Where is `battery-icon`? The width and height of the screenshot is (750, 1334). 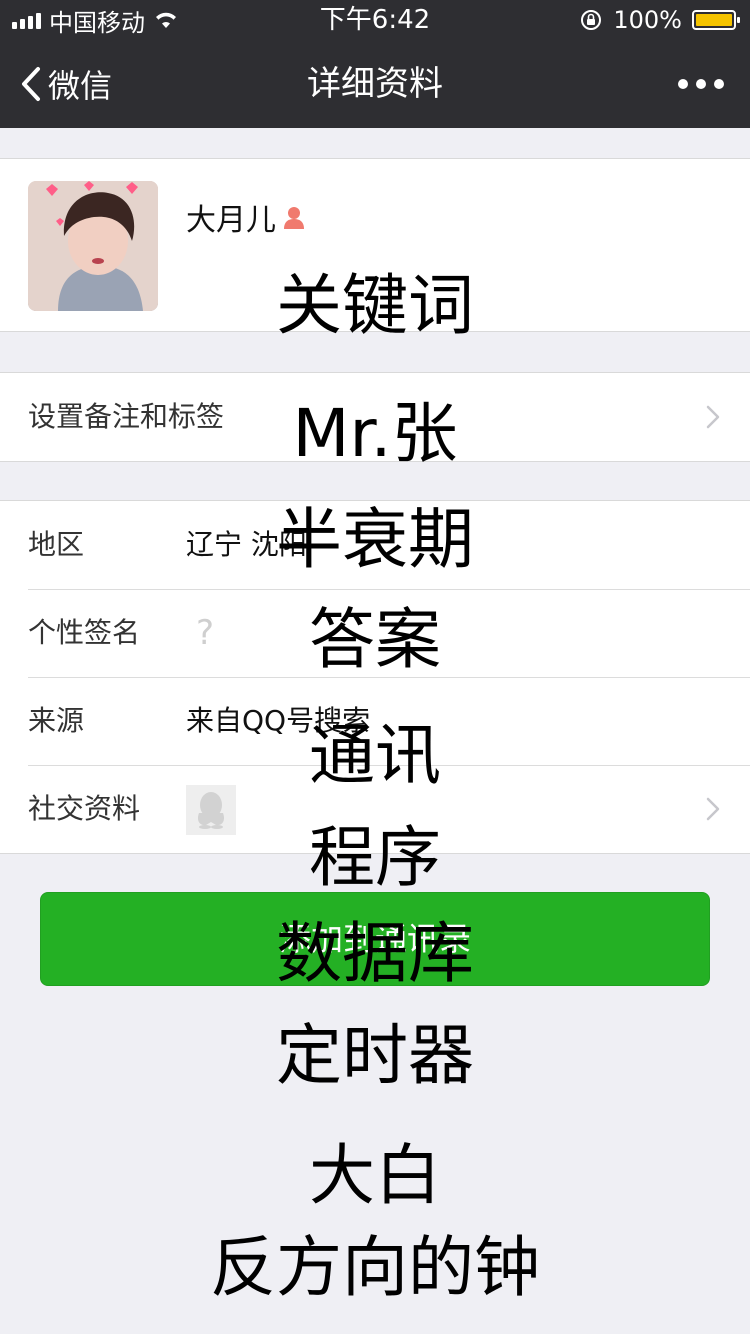
battery-icon is located at coordinates (716, 20).